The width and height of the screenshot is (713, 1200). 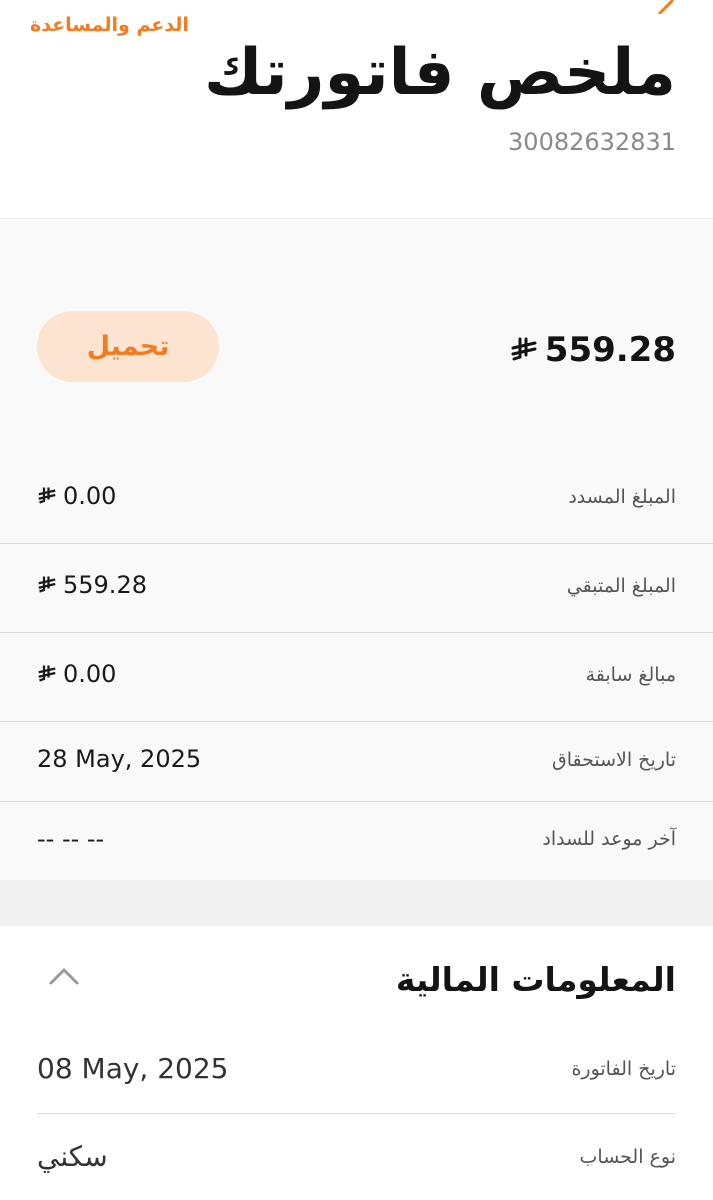 I want to click on detail-label: تاريخ الاستحقاق, so click(x=613, y=760).